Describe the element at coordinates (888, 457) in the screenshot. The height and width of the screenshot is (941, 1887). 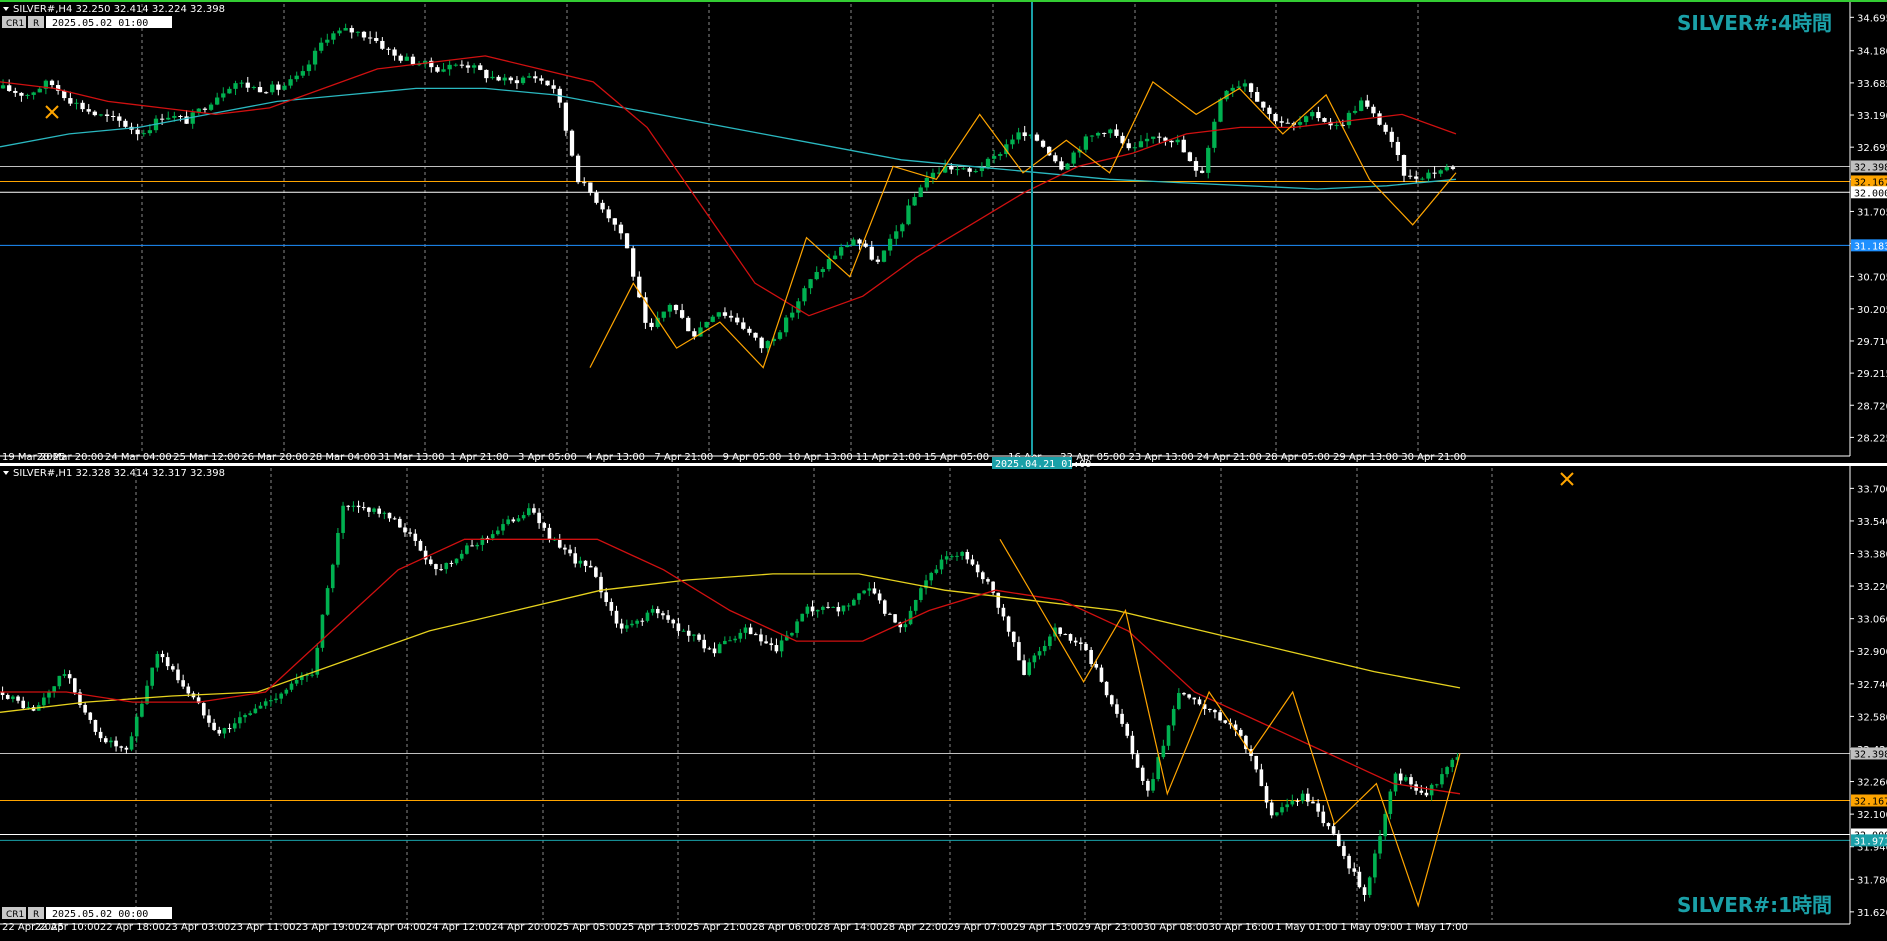
I see `x-tick-label: 11 Apr 21:00` at that location.